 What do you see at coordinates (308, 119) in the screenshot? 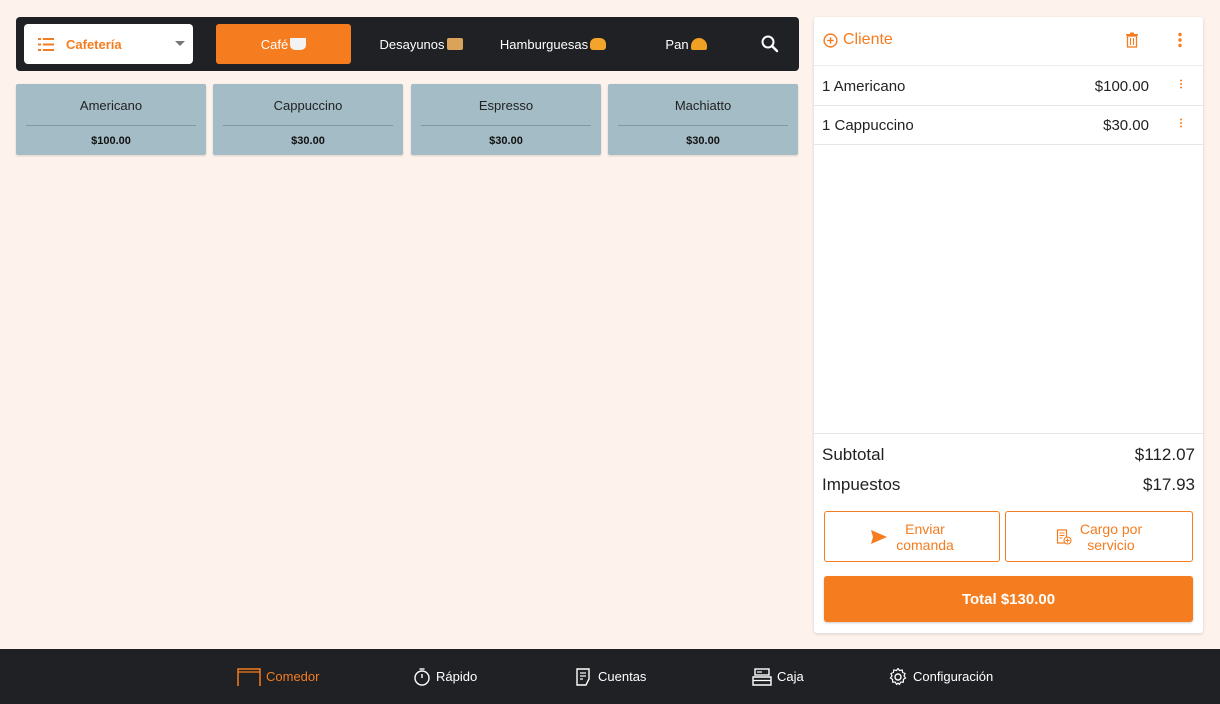
I see `product-tile-cappuccino: Cappuccino $30.00` at bounding box center [308, 119].